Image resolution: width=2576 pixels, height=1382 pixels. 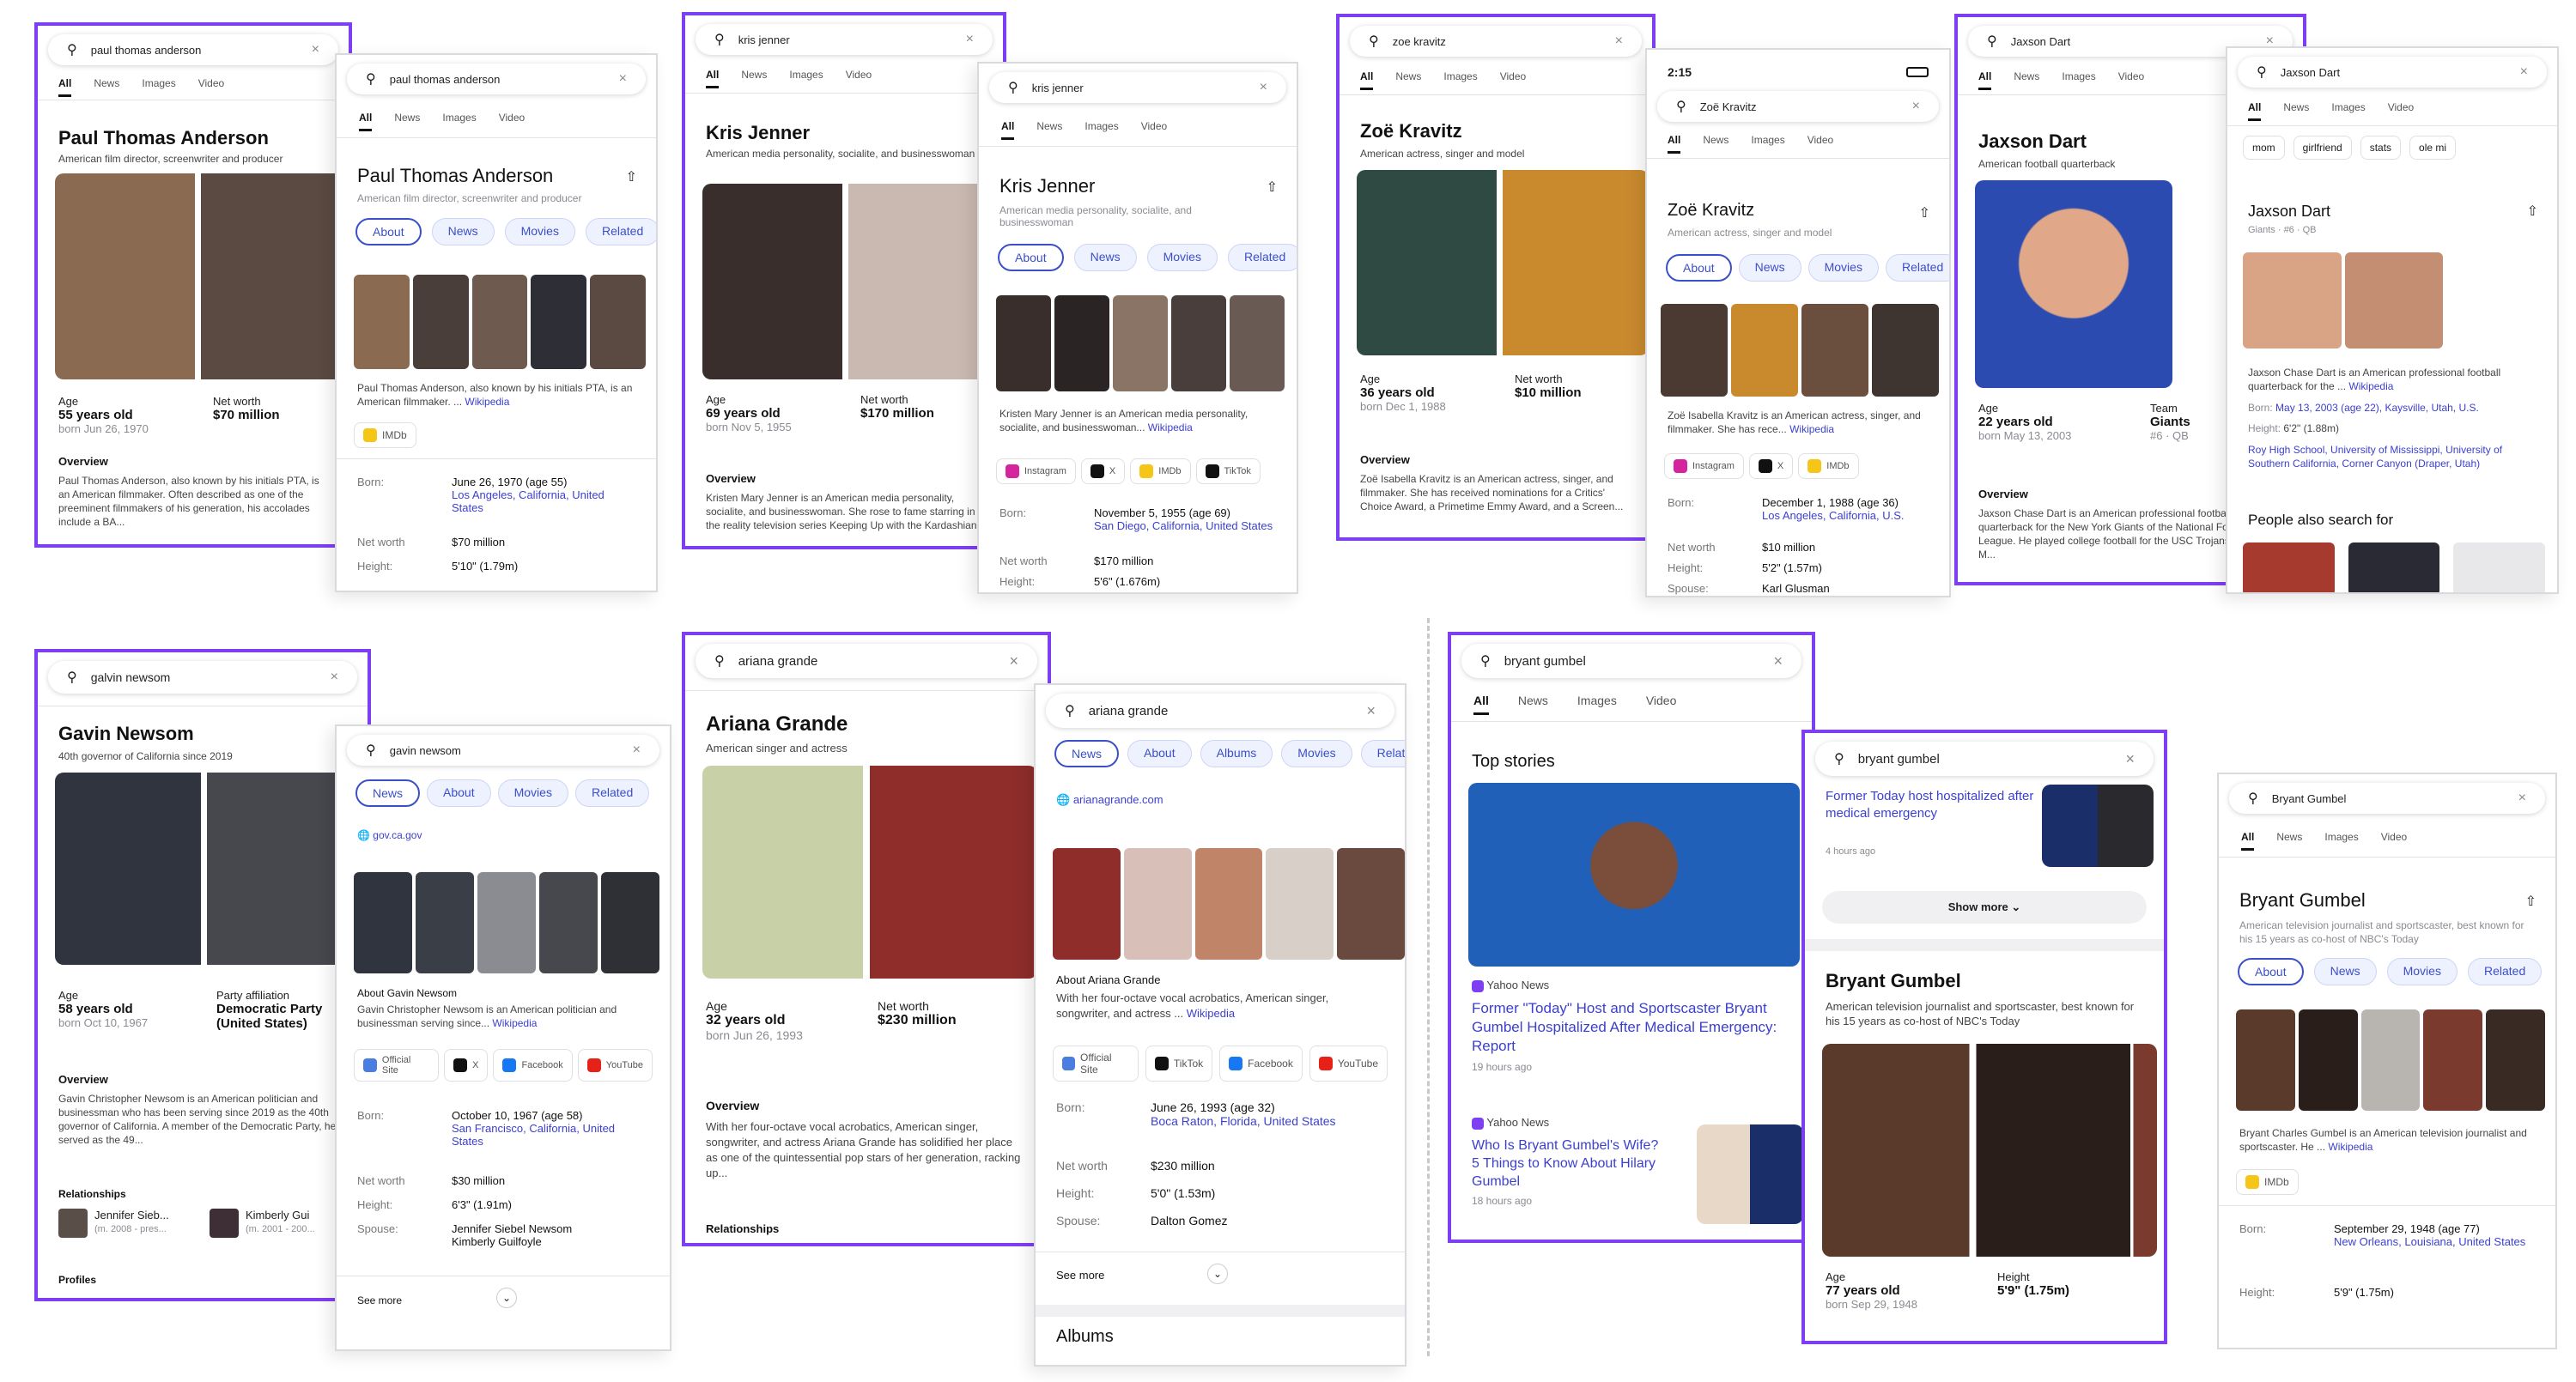 I want to click on pill-albums: Albums, so click(x=1236, y=753).